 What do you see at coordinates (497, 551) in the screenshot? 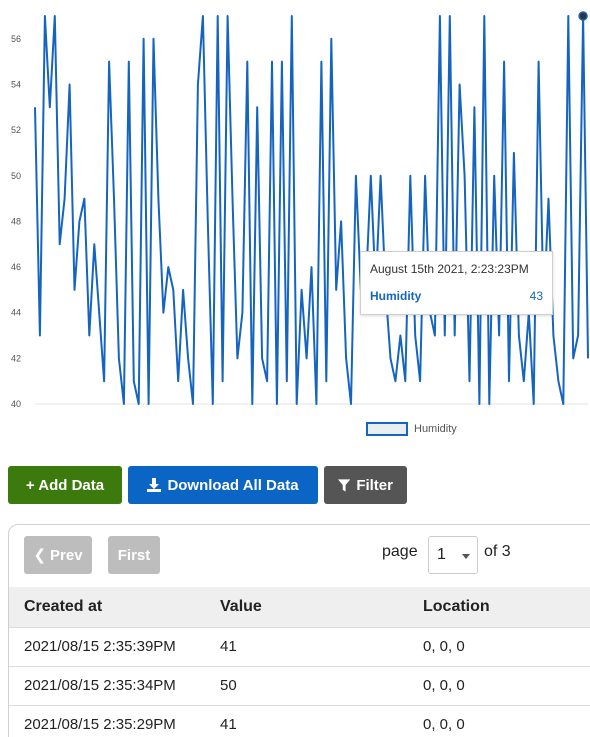
I see `page-of: of 3` at bounding box center [497, 551].